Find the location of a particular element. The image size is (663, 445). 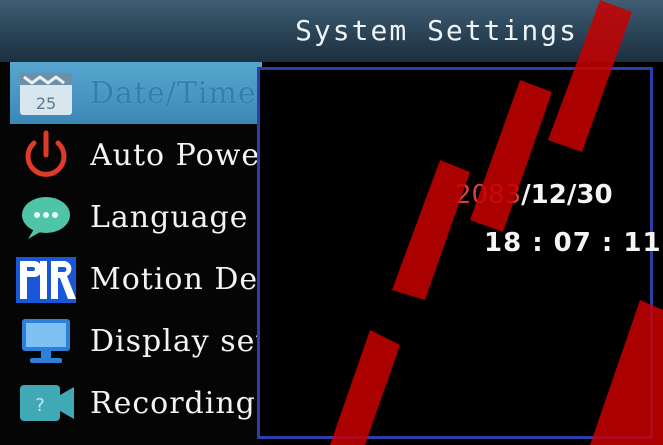

menu-label-motion-detect: Motion Detect is located at coordinates (176, 279).